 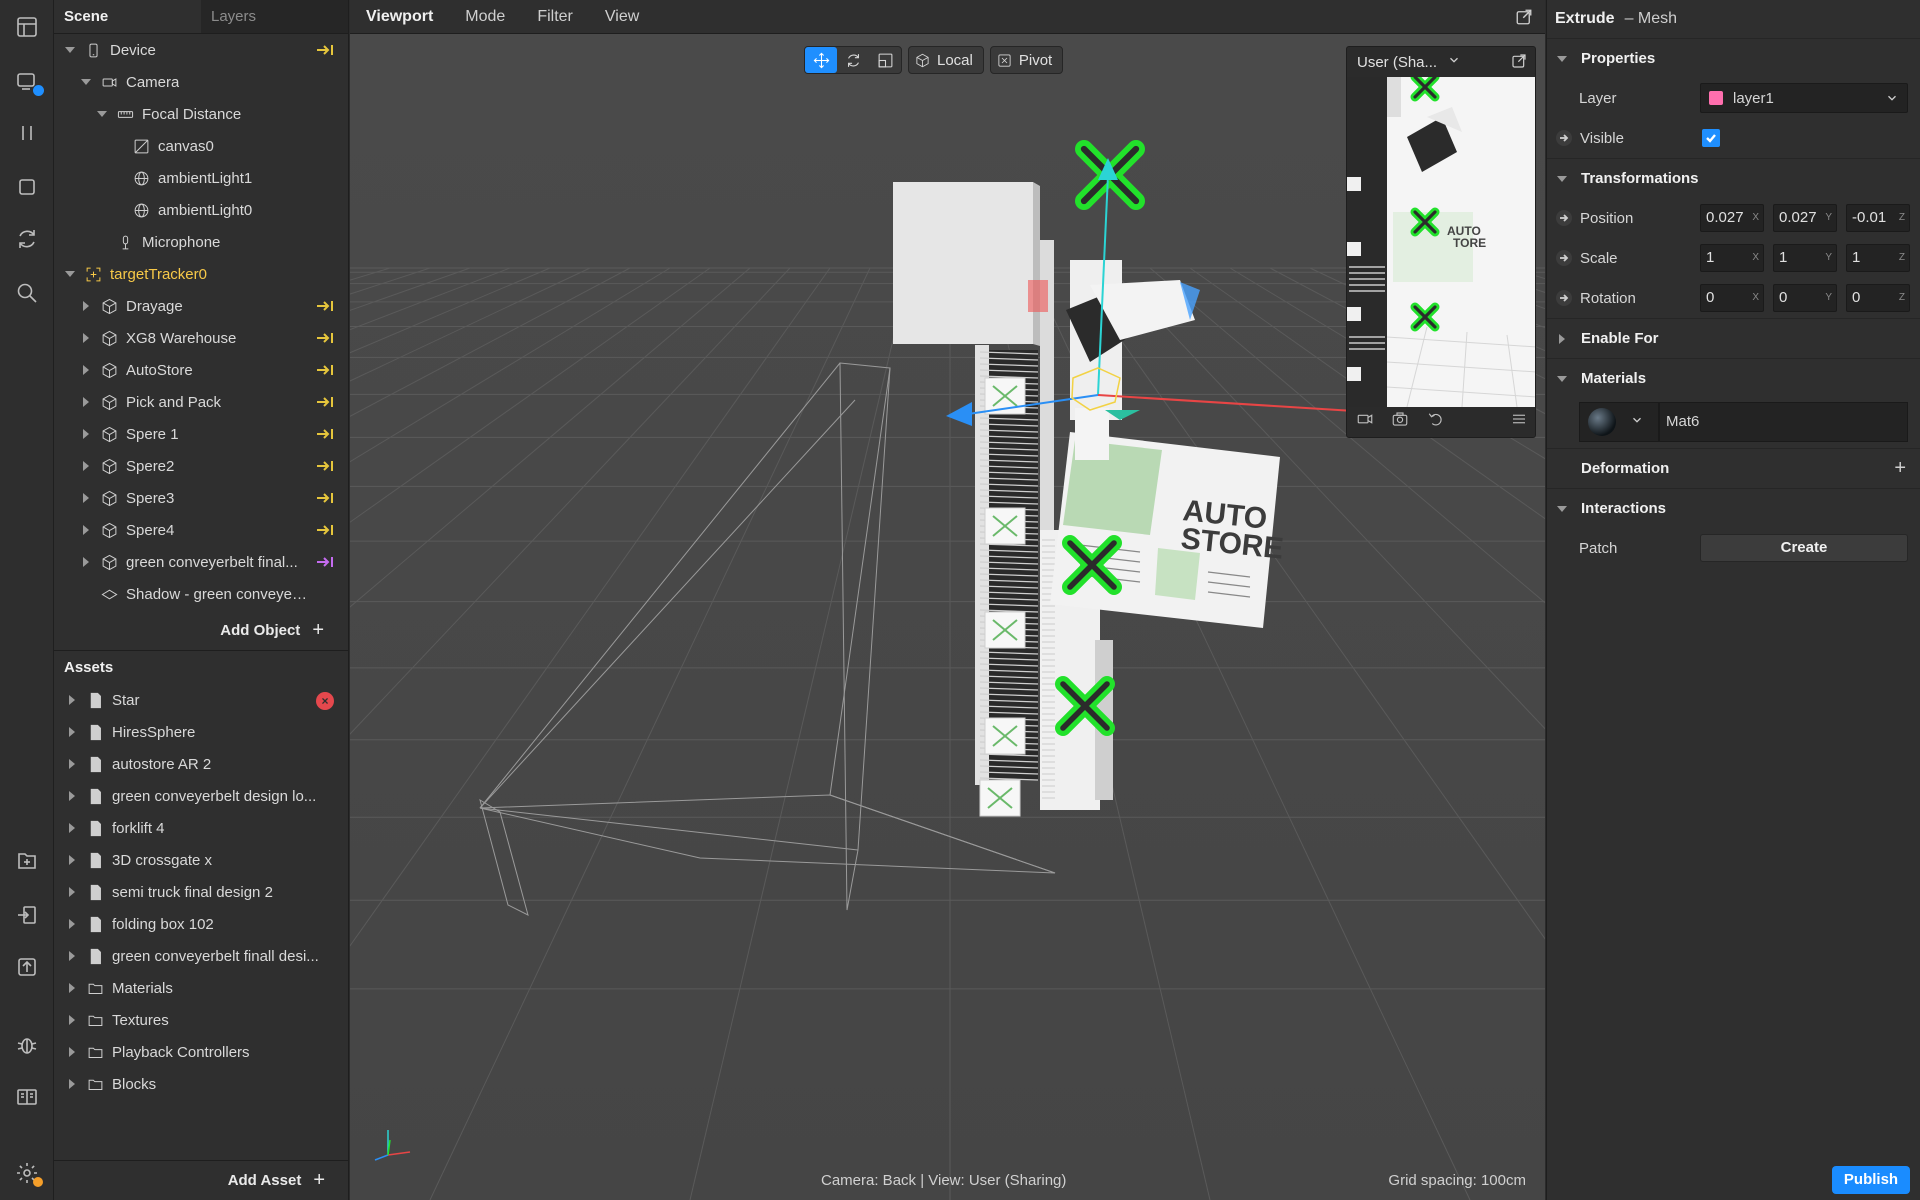 What do you see at coordinates (201, 1052) in the screenshot?
I see `asset-item: Playback Controllers` at bounding box center [201, 1052].